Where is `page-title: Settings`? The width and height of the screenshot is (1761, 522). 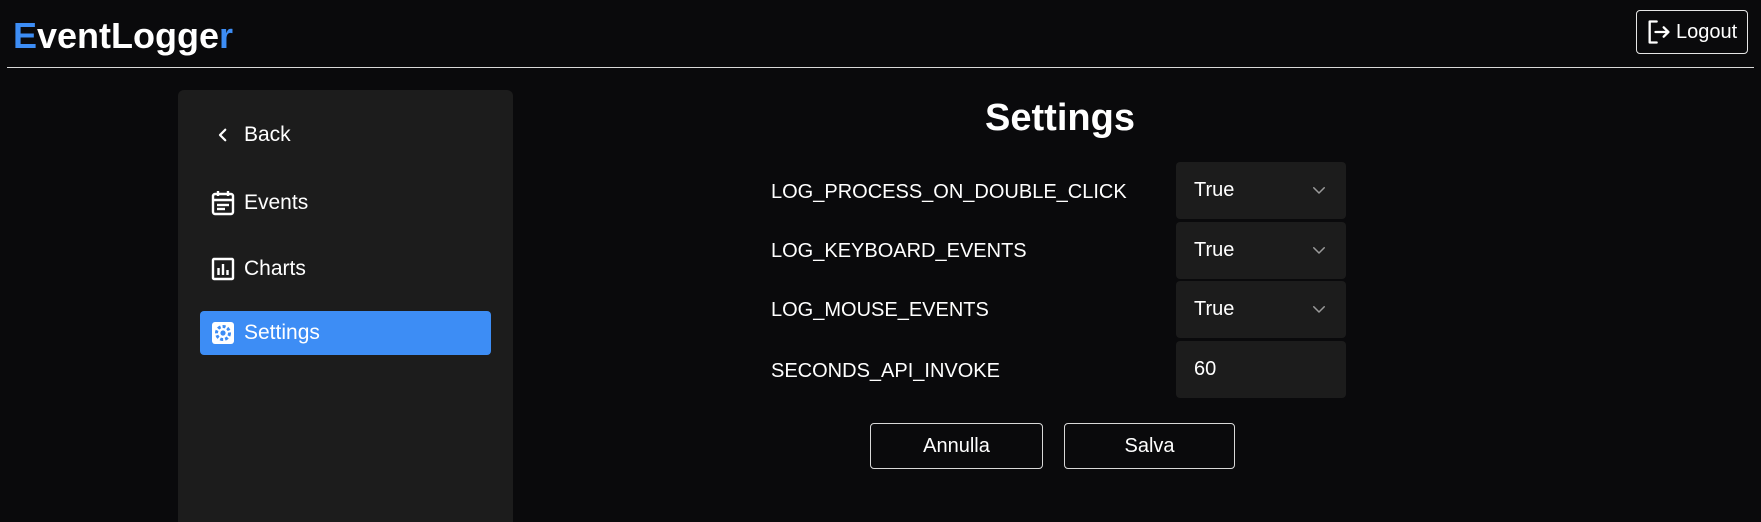 page-title: Settings is located at coordinates (1060, 118).